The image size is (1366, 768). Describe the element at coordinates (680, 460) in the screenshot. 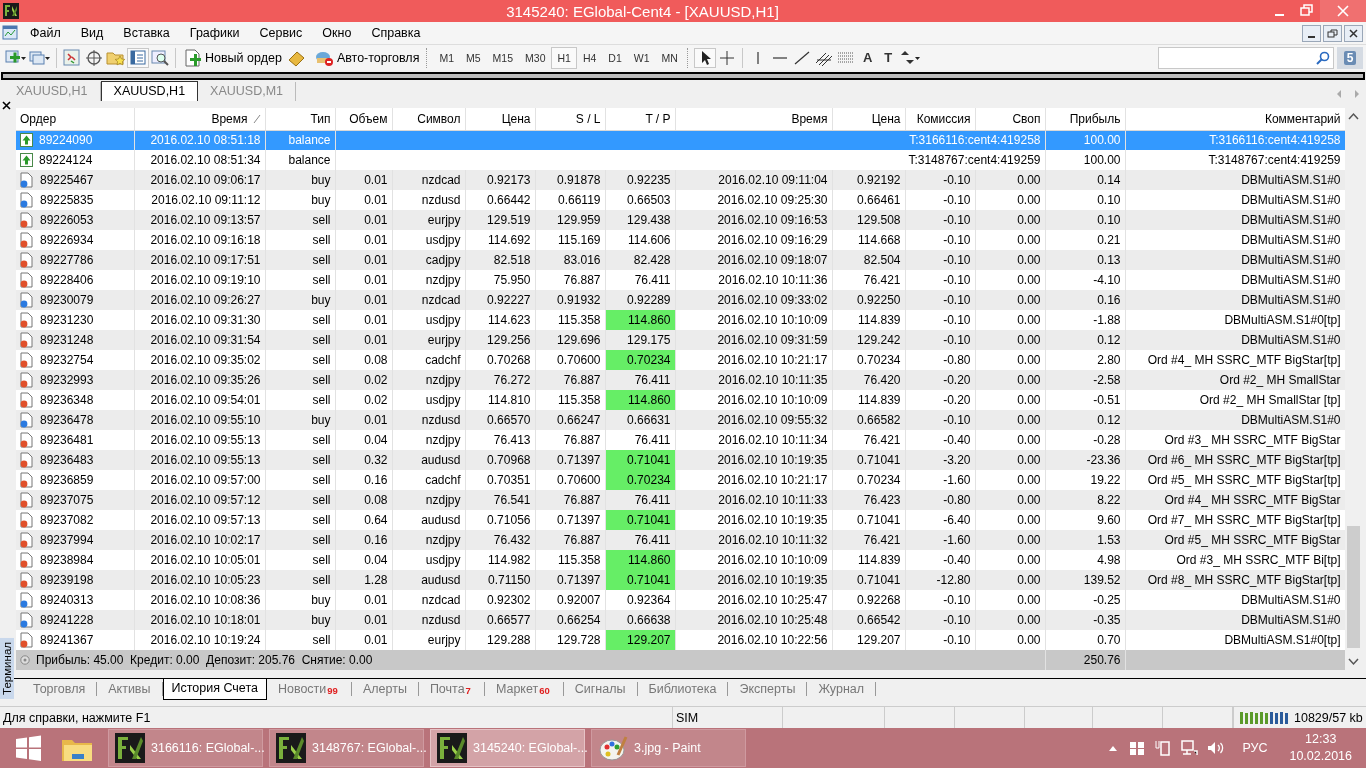

I see `table-row: 89236483 2016.02.10 09:55:13 sell 0.32 audusd 0.70968 0.71397 0.71041 2016.02.10 10:19:35 0.71041 -3.20 0.00 -23.36 Ord #6_ MH SSRC_MTF BigStar[tp]` at that location.